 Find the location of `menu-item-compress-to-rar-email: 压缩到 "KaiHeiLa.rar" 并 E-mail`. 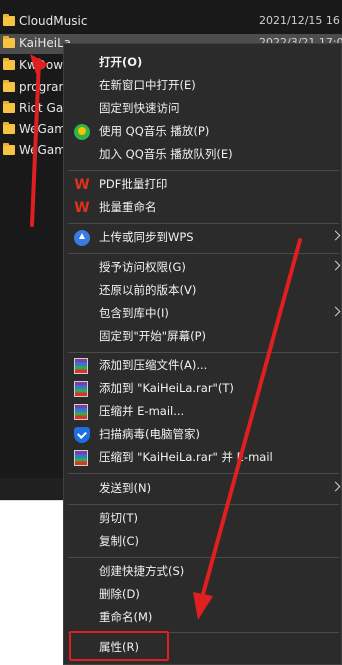

menu-item-compress-to-rar-email: 压缩到 "KaiHeiLa.rar" 并 E-mail is located at coordinates (203, 457).